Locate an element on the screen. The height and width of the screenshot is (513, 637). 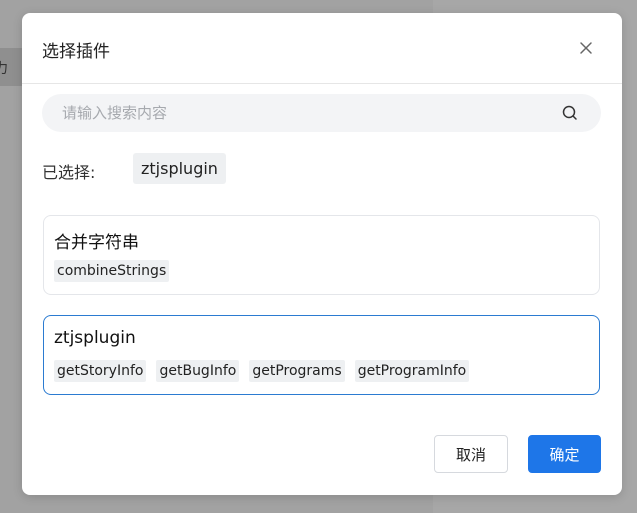
plugin-card-combine-strings: 合并字符串 combineStrings is located at coordinates (321, 255).